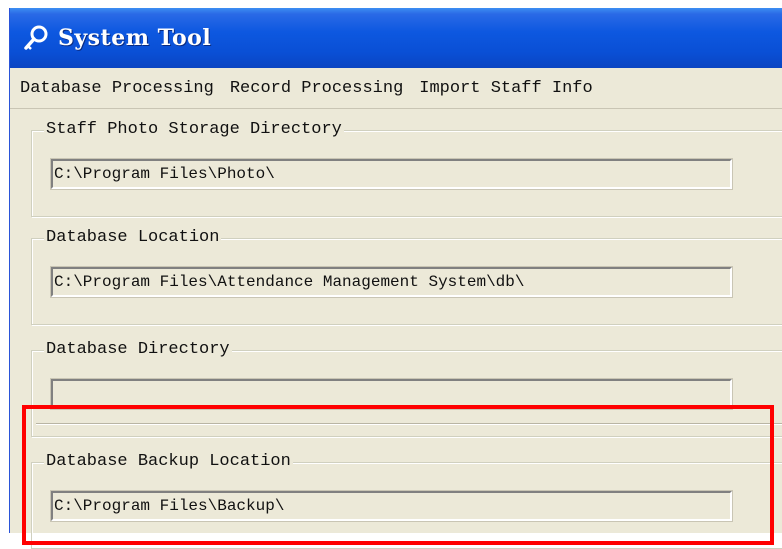  What do you see at coordinates (391, 174) in the screenshot?
I see `staff-photo-storage-field: C:\Program Files\Photo\` at bounding box center [391, 174].